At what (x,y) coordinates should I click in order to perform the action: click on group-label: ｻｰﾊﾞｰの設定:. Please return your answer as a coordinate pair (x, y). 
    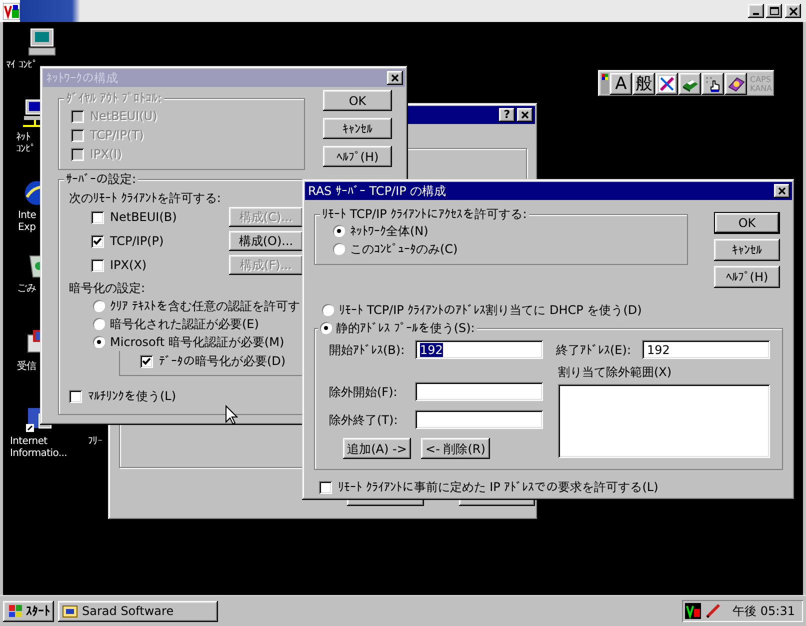
    Looking at the image, I should click on (101, 179).